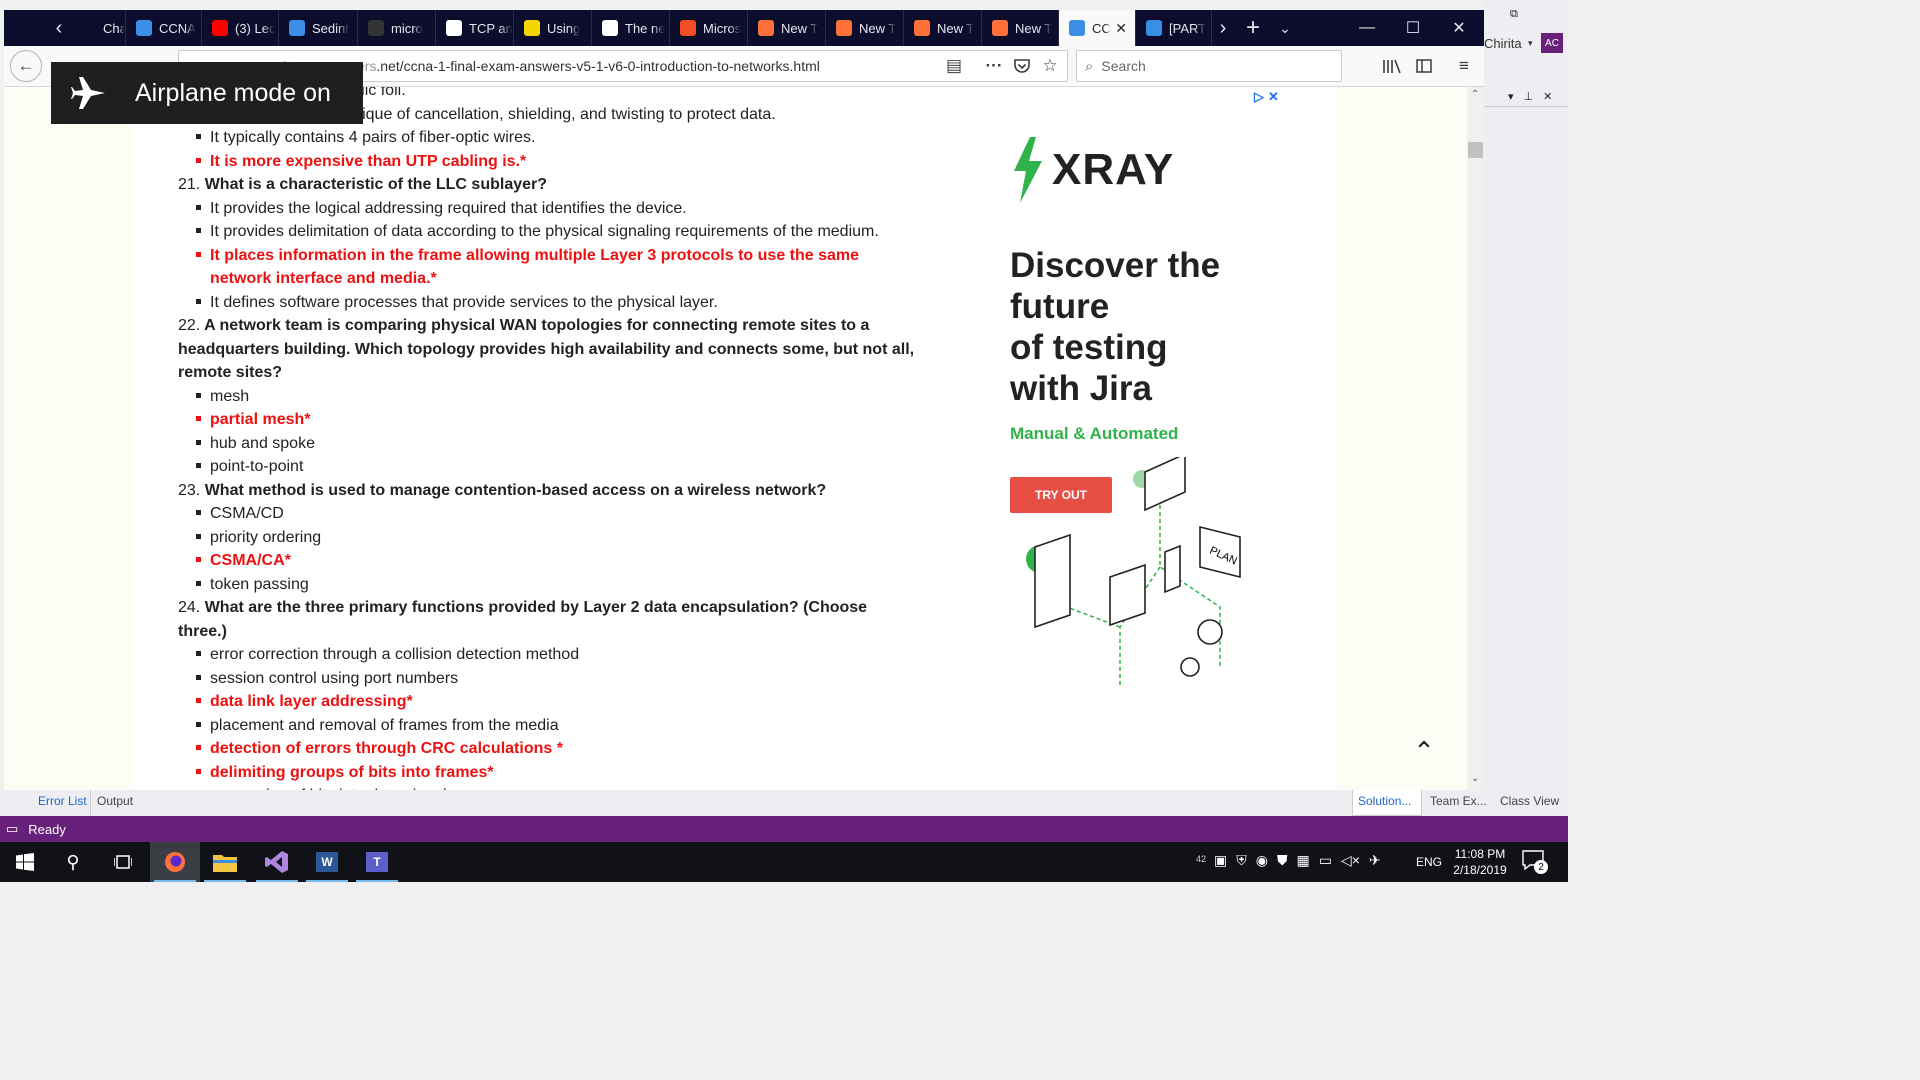 This screenshot has width=1920, height=1080. I want to click on volume-muted-icon: ◁×, so click(1350, 860).